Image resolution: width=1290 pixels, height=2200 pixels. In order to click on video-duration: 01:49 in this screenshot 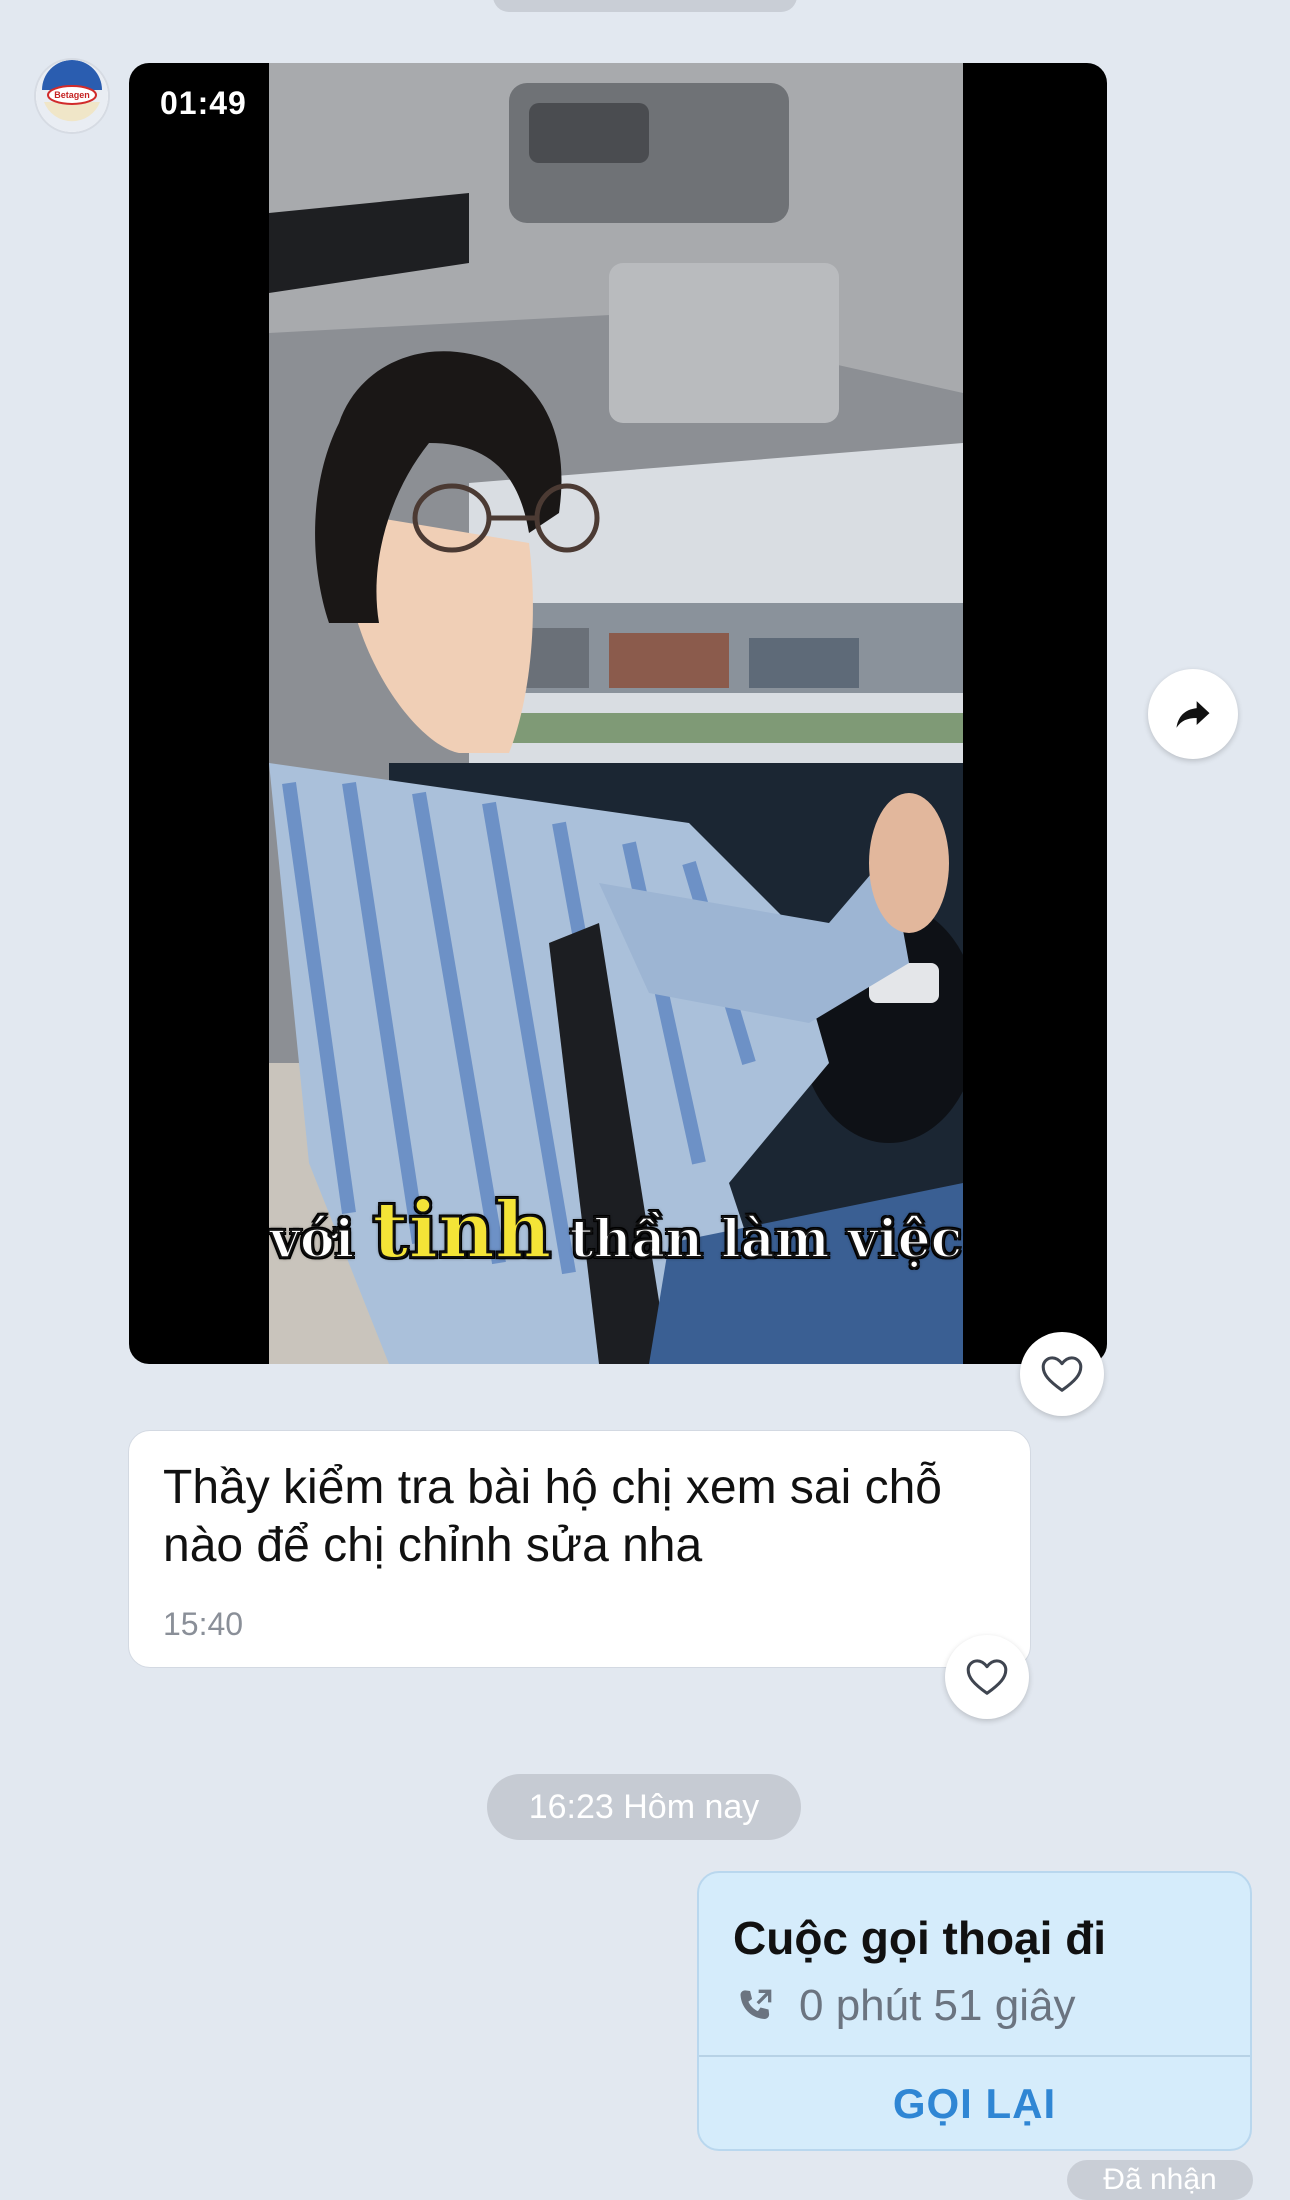, I will do `click(203, 103)`.